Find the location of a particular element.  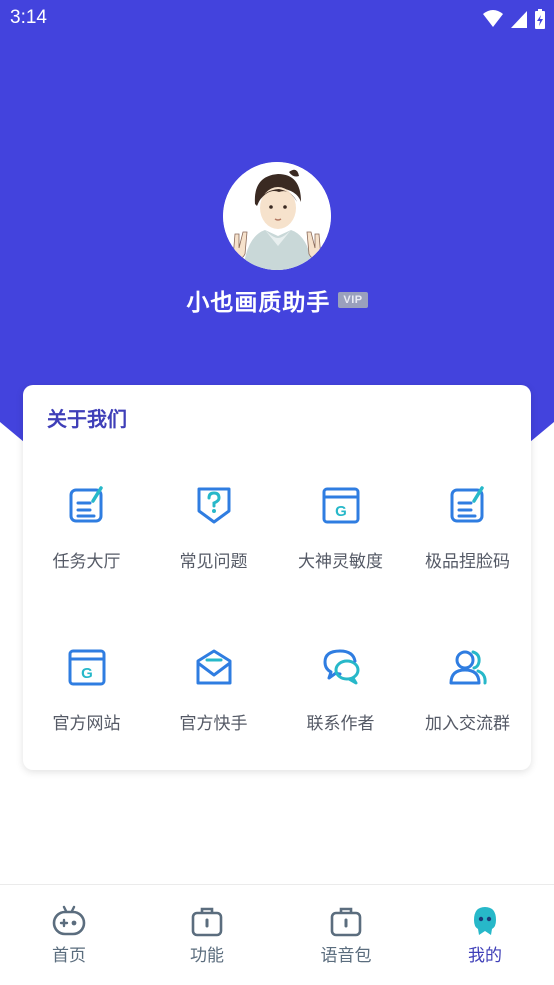

grid-item-label: 加入交流群 is located at coordinates (467, 724).